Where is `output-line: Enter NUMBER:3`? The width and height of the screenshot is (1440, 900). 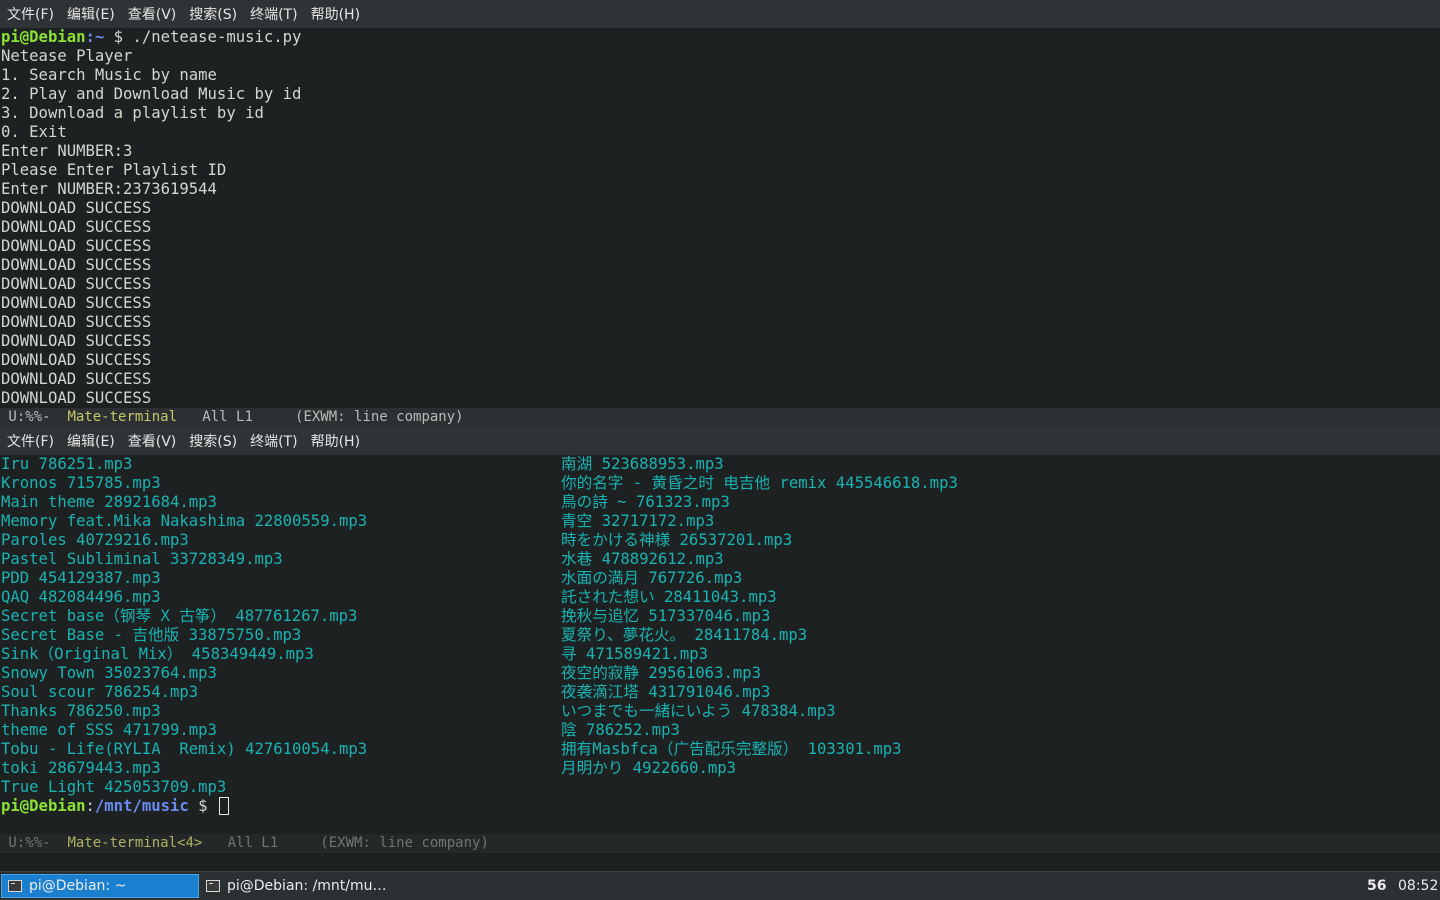
output-line: Enter NUMBER:3 is located at coordinates (67, 151).